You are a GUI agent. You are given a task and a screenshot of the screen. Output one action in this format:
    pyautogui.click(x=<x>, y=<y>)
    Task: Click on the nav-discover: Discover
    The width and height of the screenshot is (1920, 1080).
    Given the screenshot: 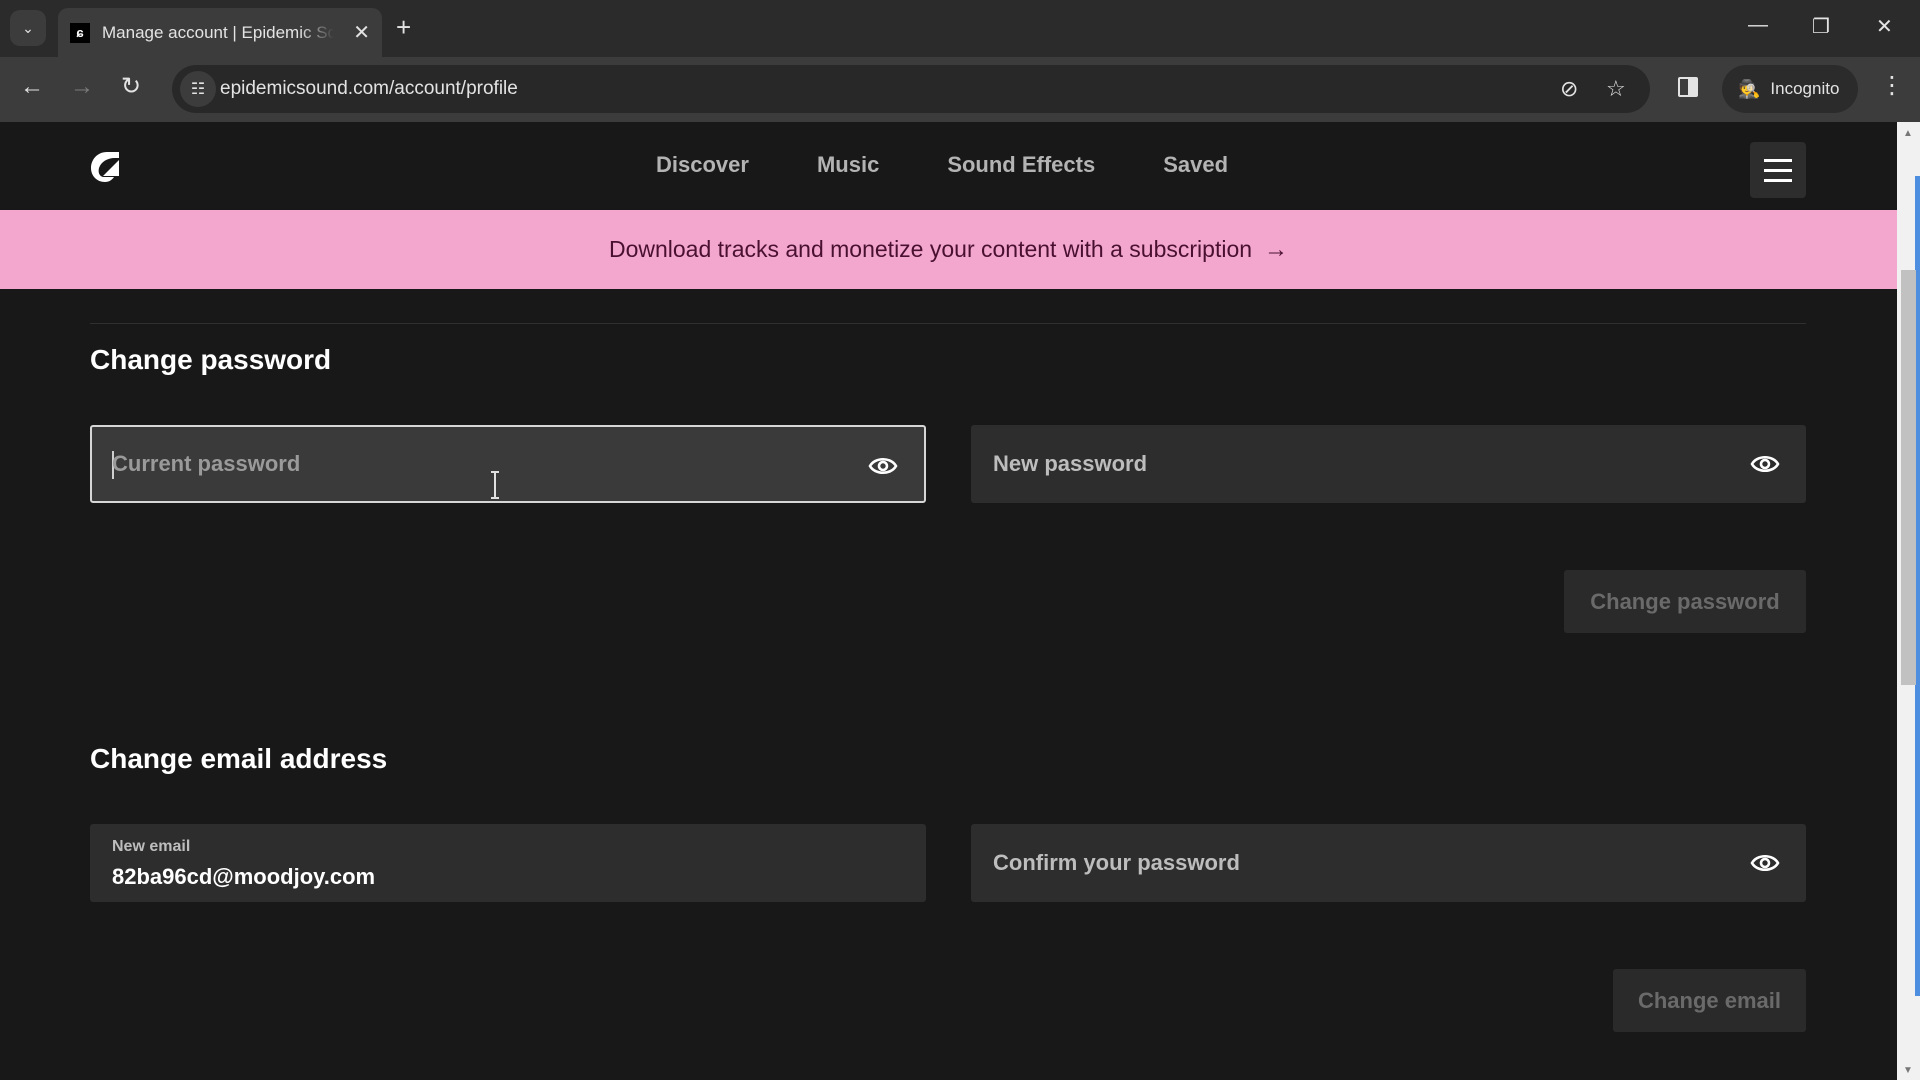 What is the action you would take?
    pyautogui.click(x=702, y=165)
    